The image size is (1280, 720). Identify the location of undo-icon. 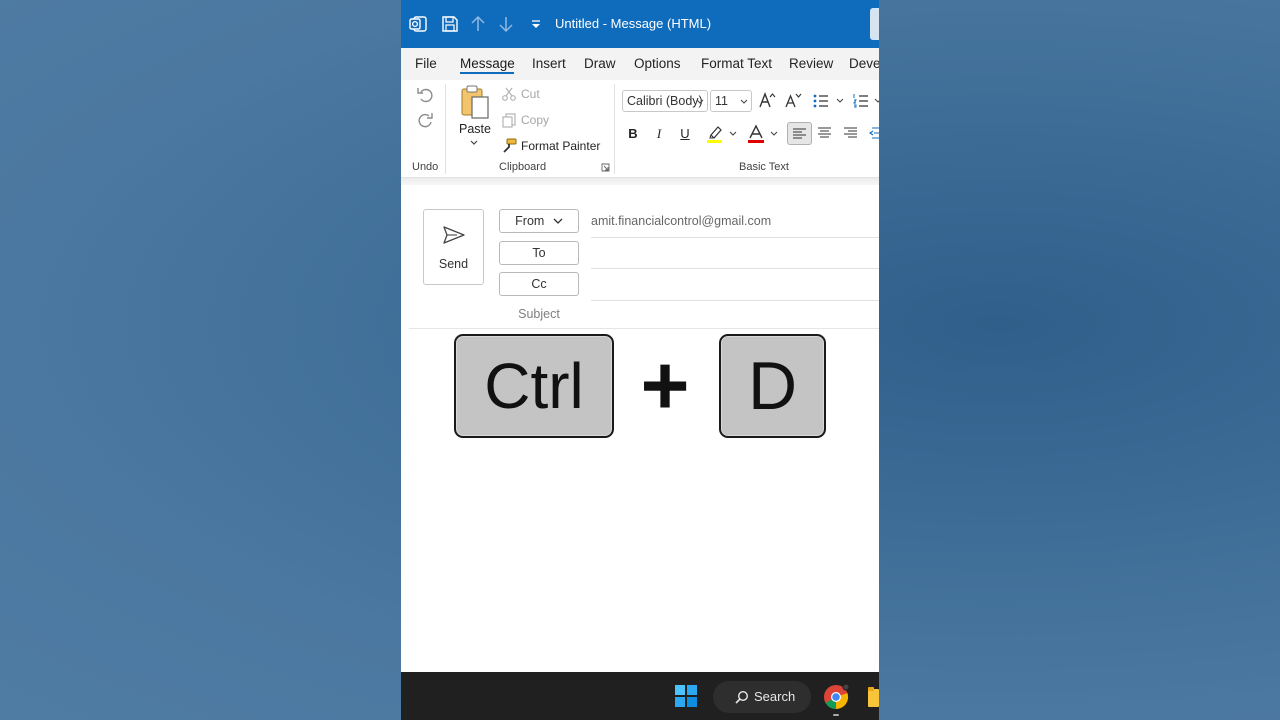
(425, 94).